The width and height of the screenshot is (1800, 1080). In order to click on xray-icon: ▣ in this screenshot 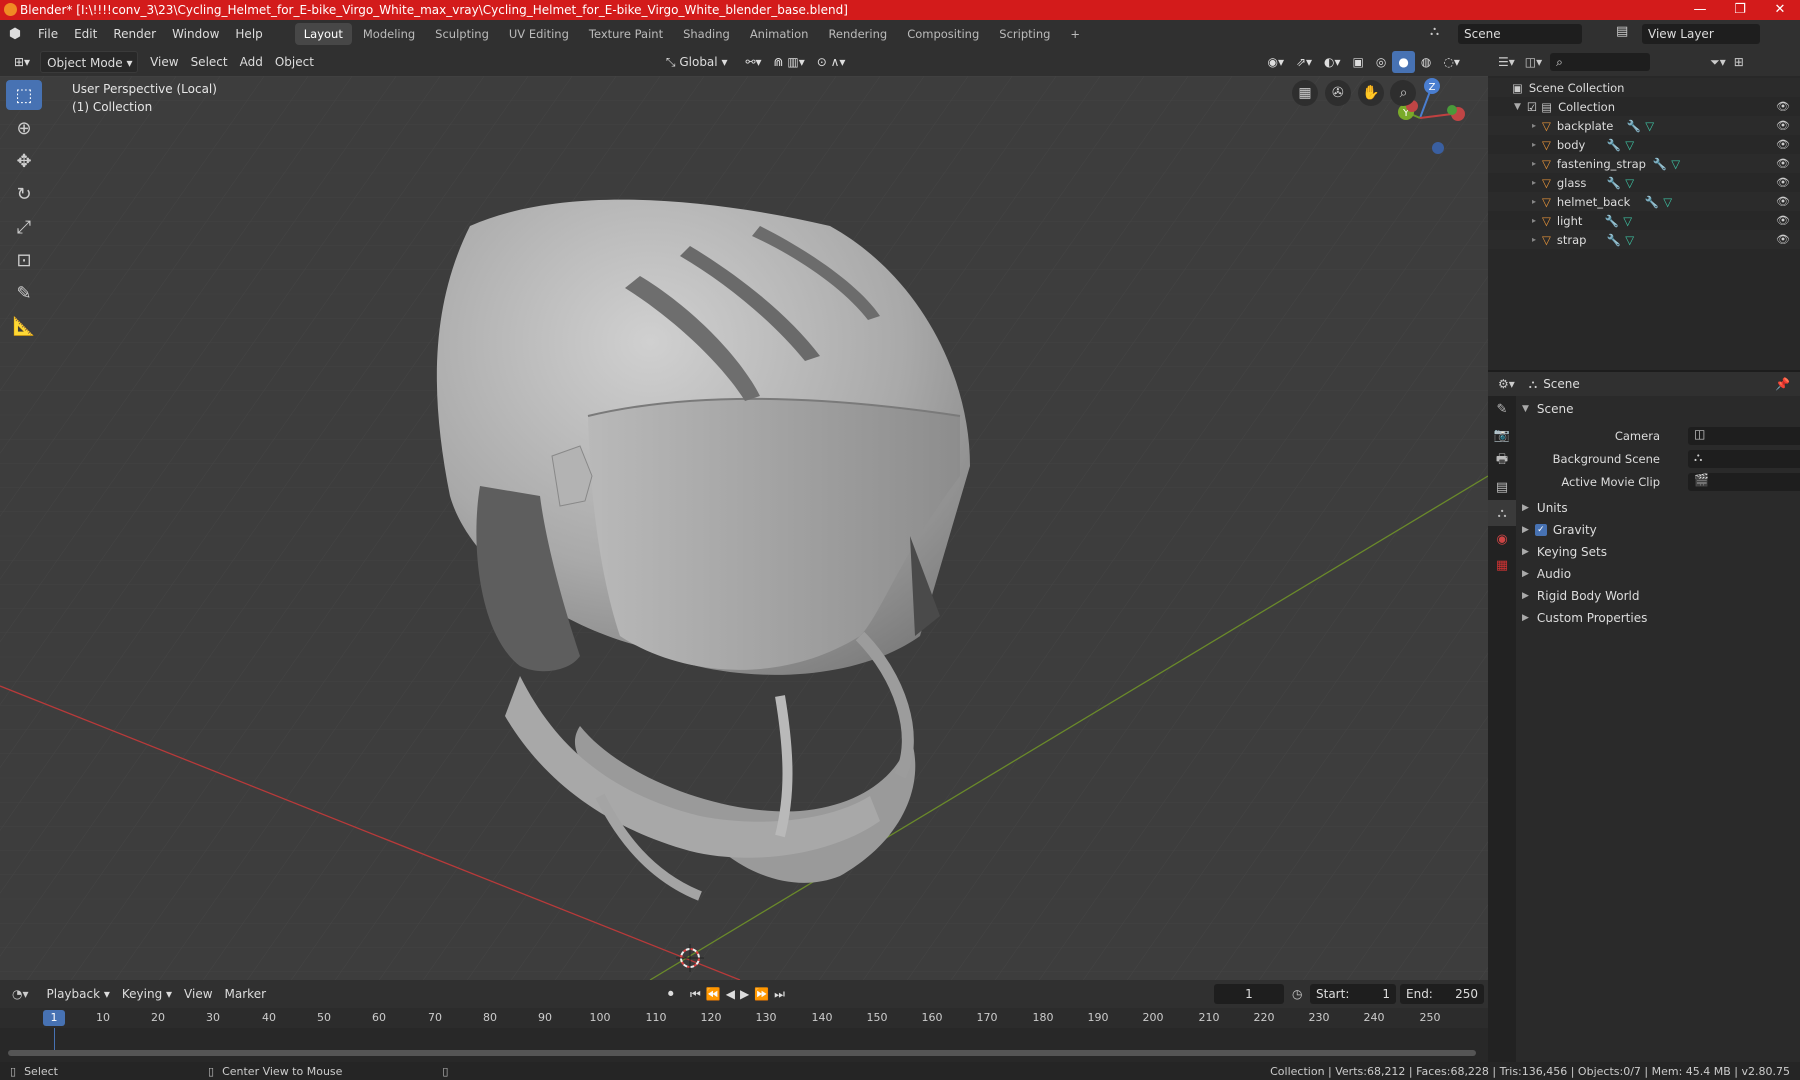, I will do `click(1358, 62)`.